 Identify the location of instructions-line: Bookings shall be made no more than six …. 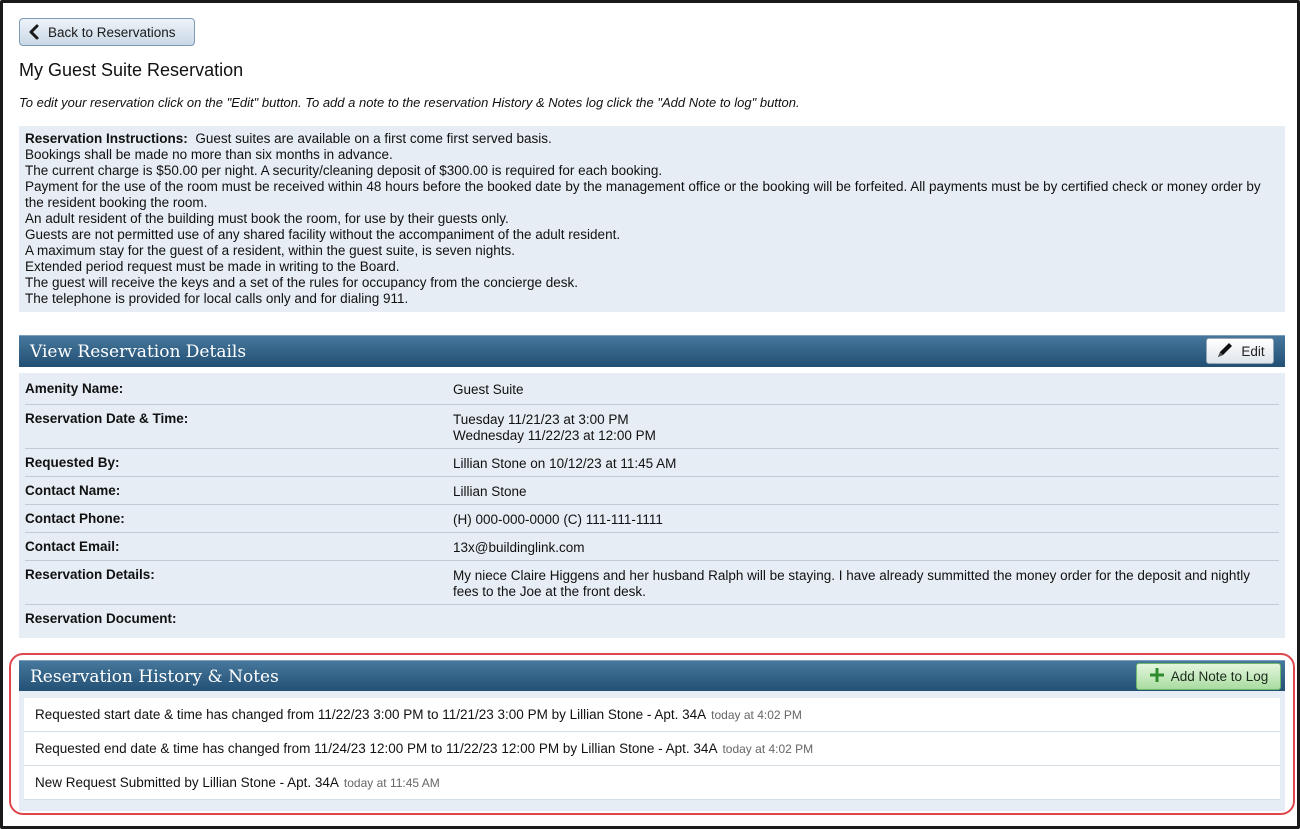
(209, 154).